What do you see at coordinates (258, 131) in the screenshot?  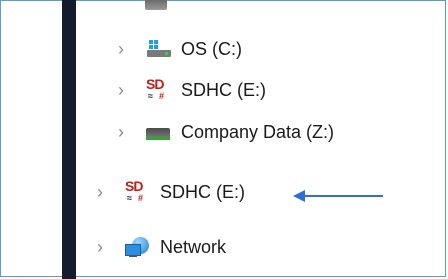 I see `tree-item-label: Company Data (Z:)` at bounding box center [258, 131].